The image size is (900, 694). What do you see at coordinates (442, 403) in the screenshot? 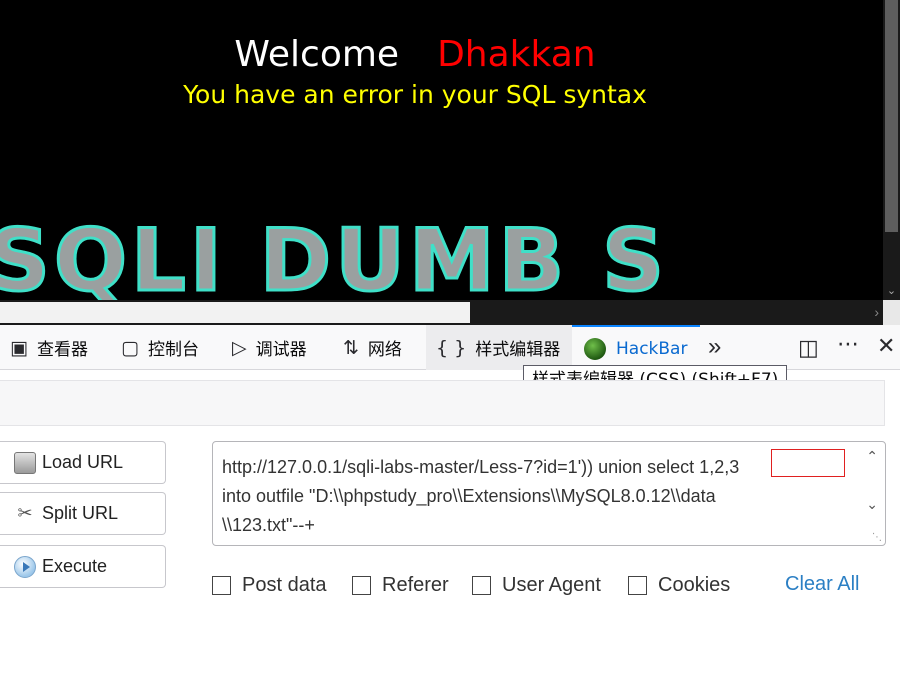
I see `hackbar-menu-strip` at bounding box center [442, 403].